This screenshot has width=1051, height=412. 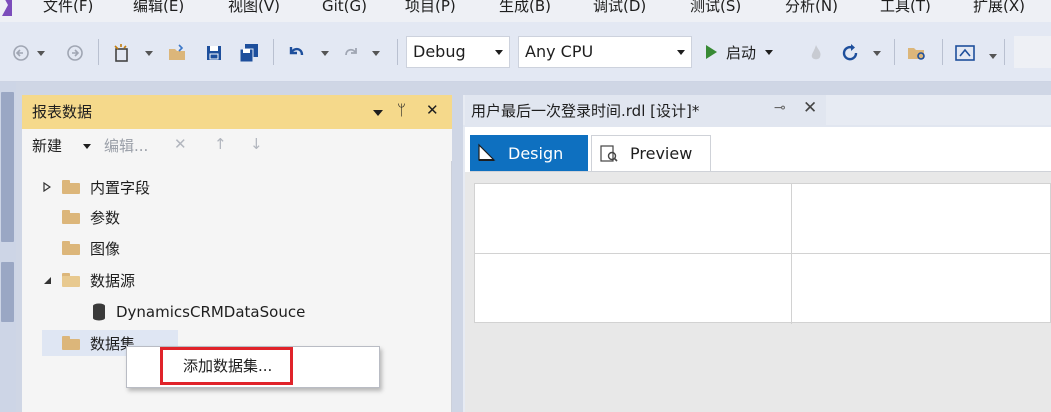 What do you see at coordinates (113, 280) in the screenshot?
I see `tree-item-label: 数据源` at bounding box center [113, 280].